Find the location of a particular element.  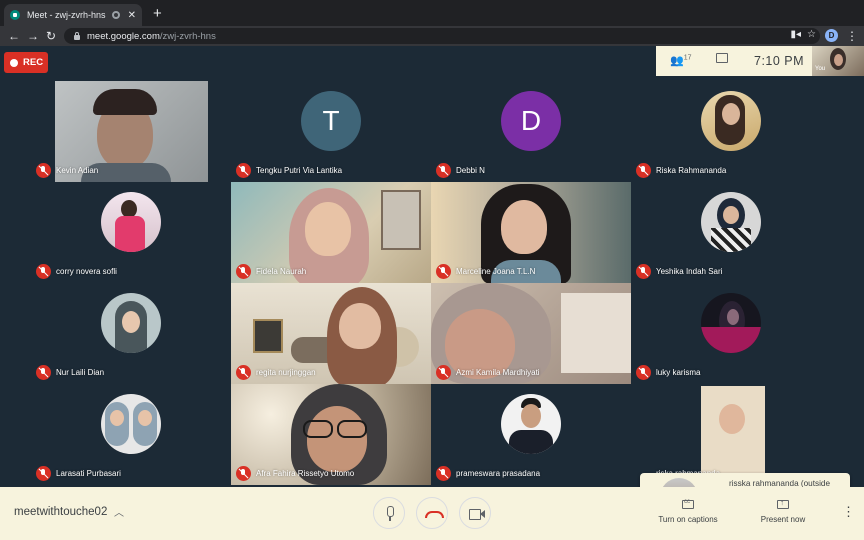

tile-kevin-adian: Kevin Adian is located at coordinates (131, 131).